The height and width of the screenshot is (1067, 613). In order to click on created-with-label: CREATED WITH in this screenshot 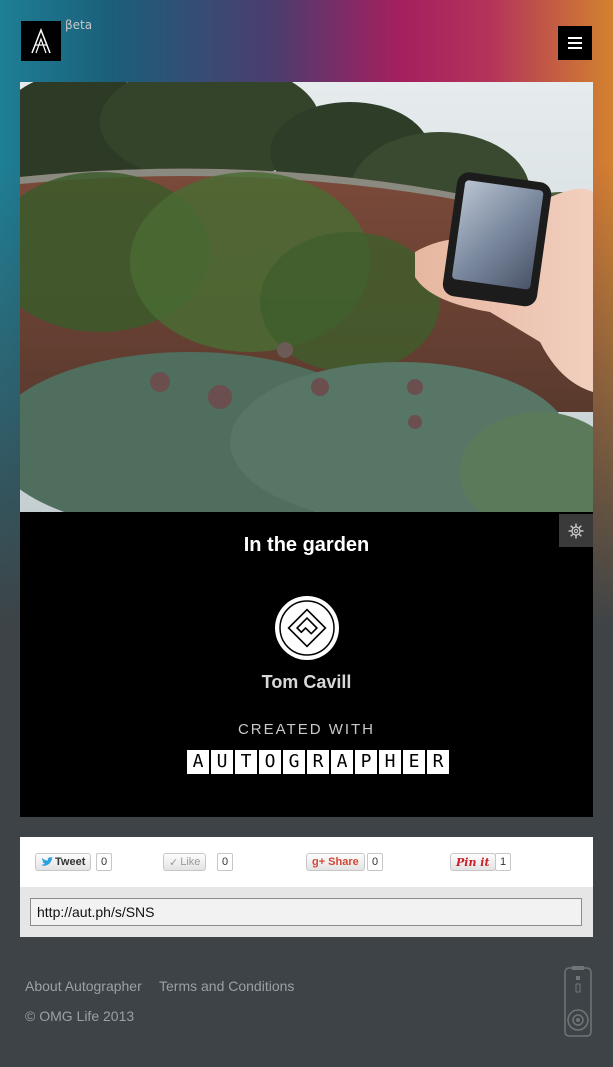, I will do `click(306, 729)`.